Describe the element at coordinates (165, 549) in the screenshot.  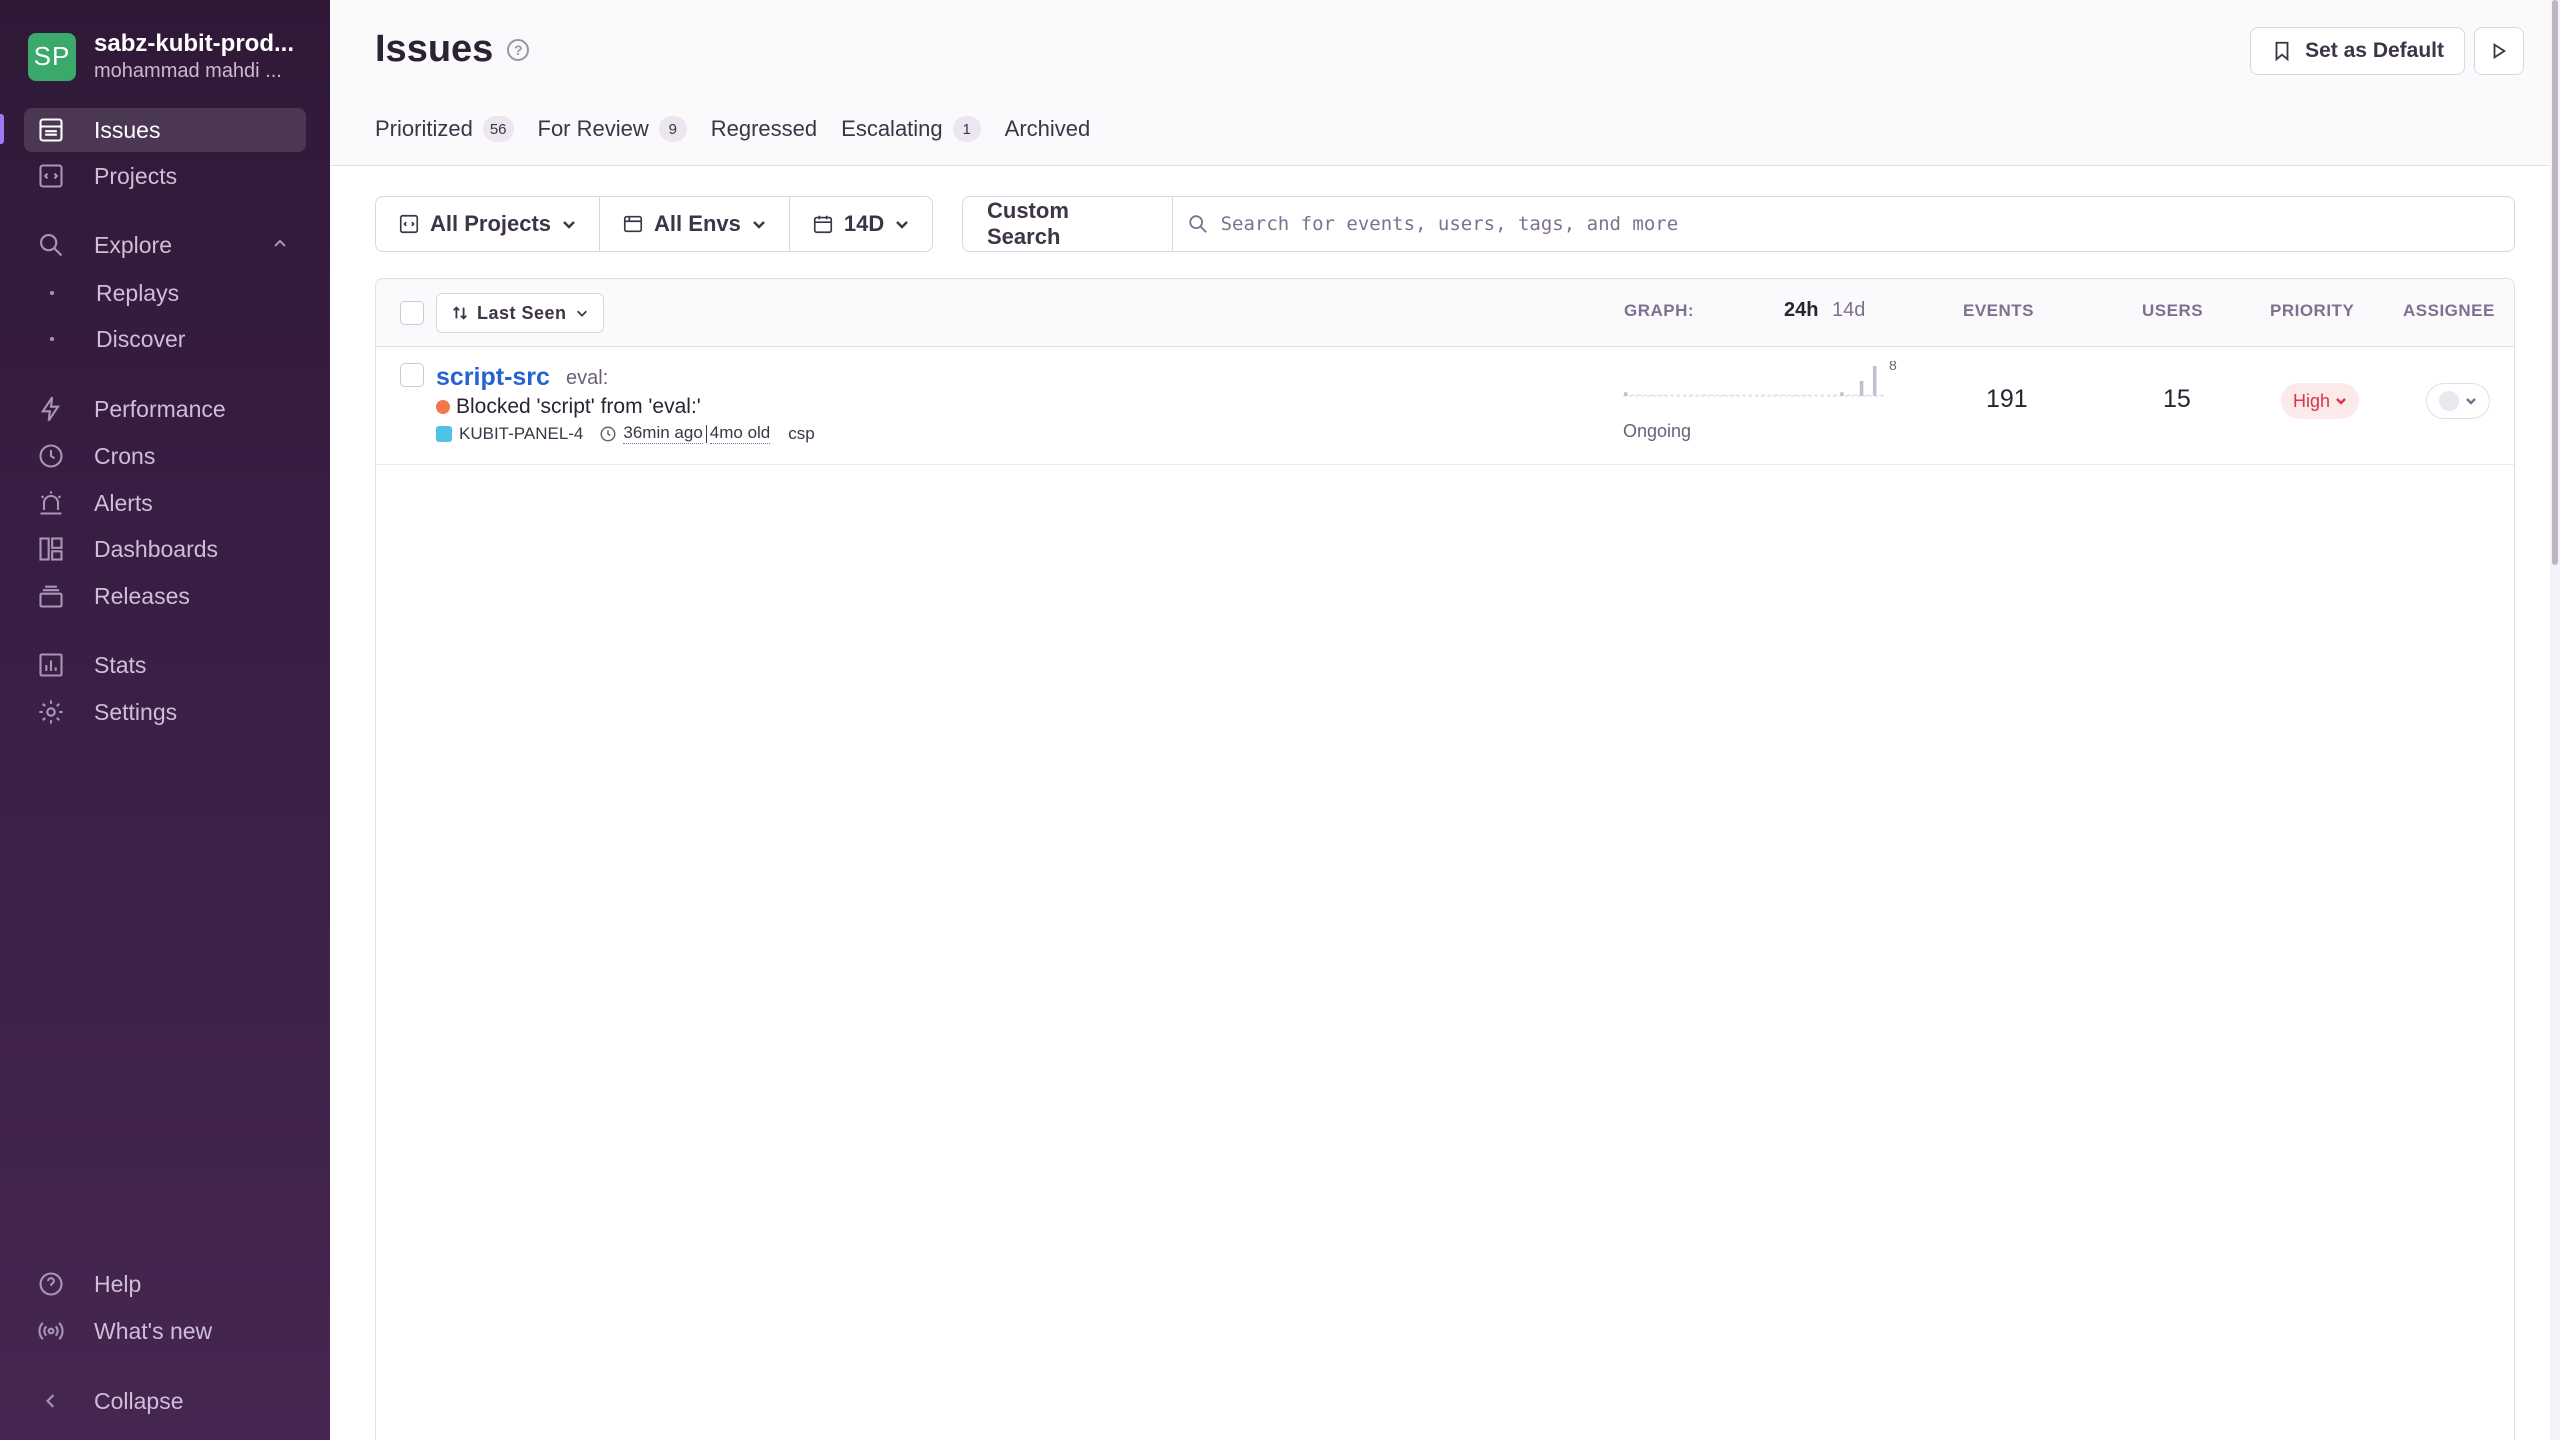
I see `sidebar-item-dashboards: Dashboards` at that location.